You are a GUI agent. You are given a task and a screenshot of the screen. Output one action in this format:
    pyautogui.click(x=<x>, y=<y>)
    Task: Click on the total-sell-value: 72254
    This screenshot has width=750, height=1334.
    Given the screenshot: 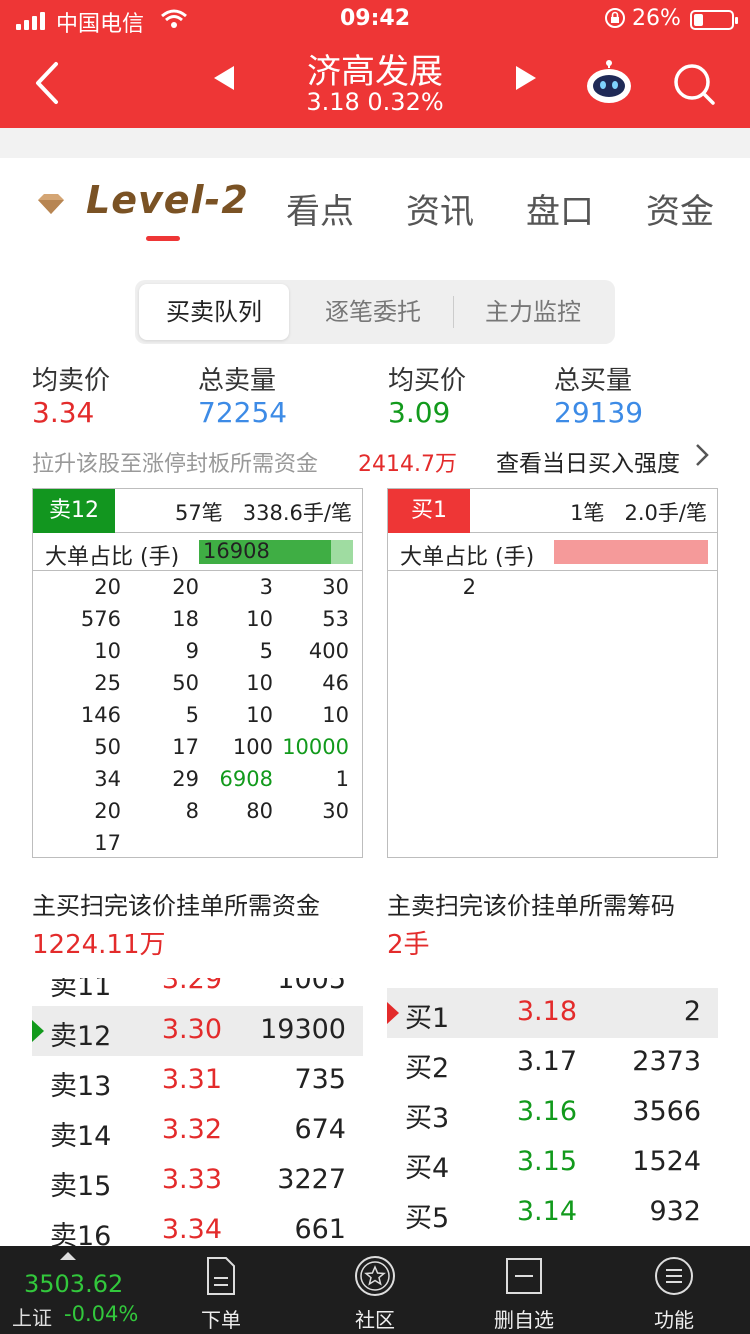 What is the action you would take?
    pyautogui.click(x=243, y=412)
    